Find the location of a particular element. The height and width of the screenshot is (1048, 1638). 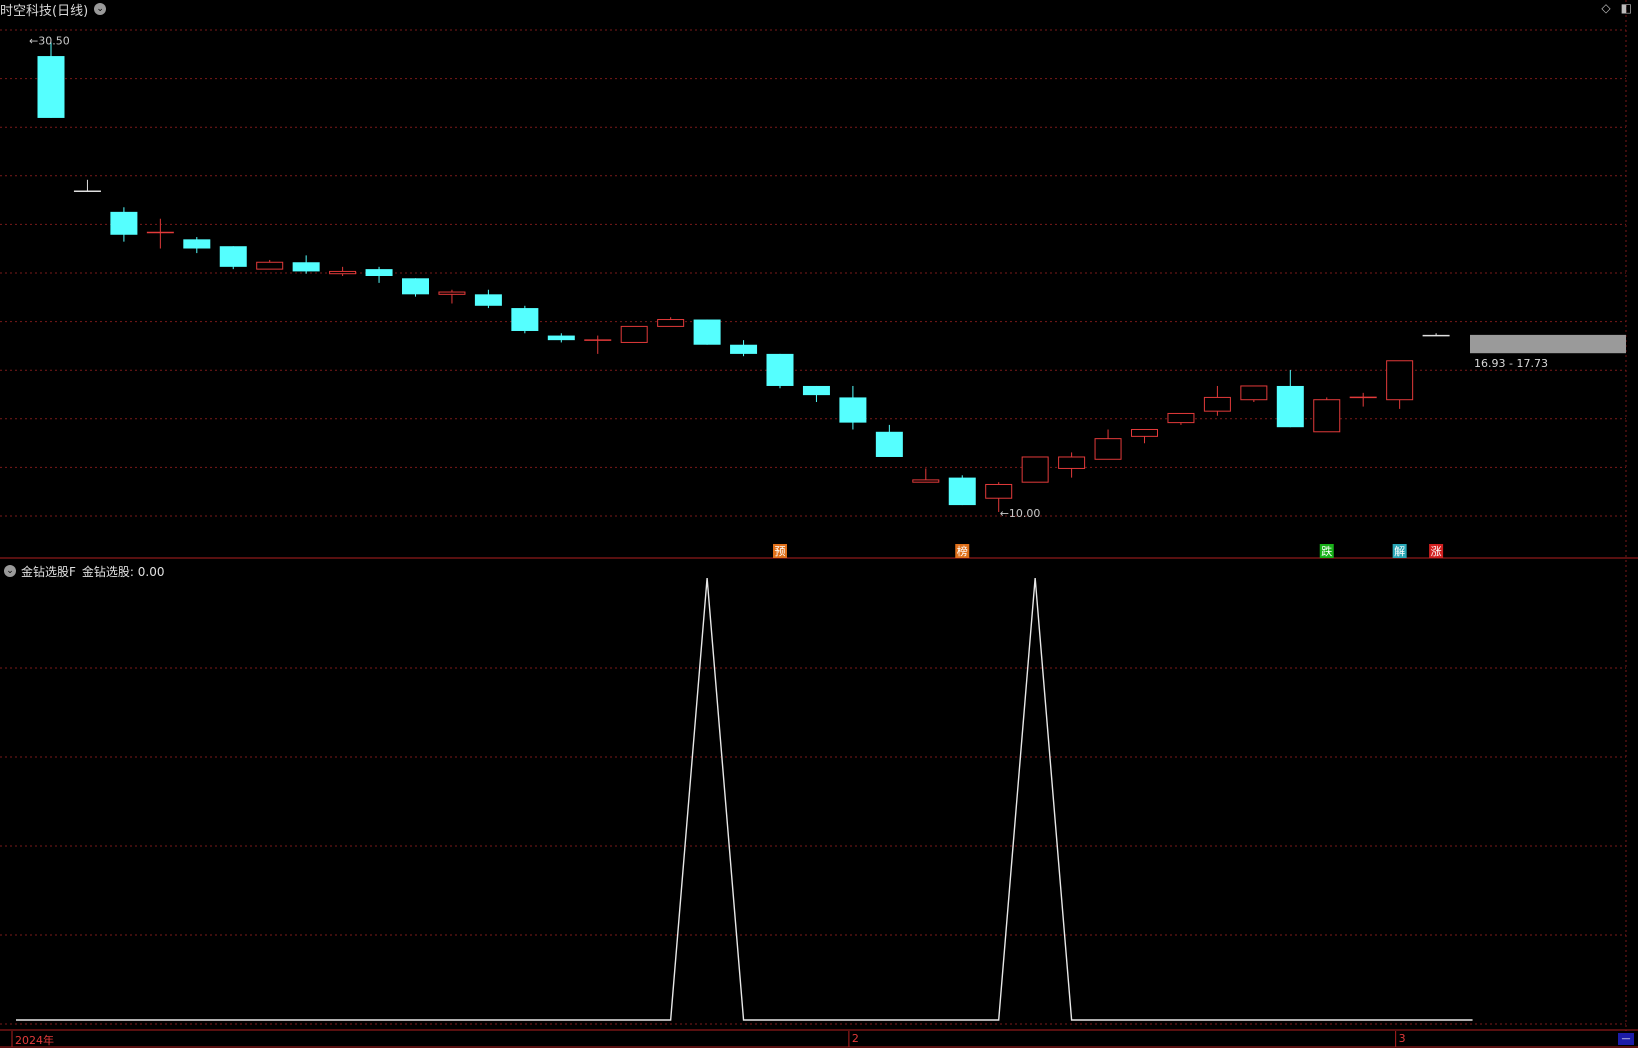

event-marker-text: 榜 is located at coordinates (962, 551).